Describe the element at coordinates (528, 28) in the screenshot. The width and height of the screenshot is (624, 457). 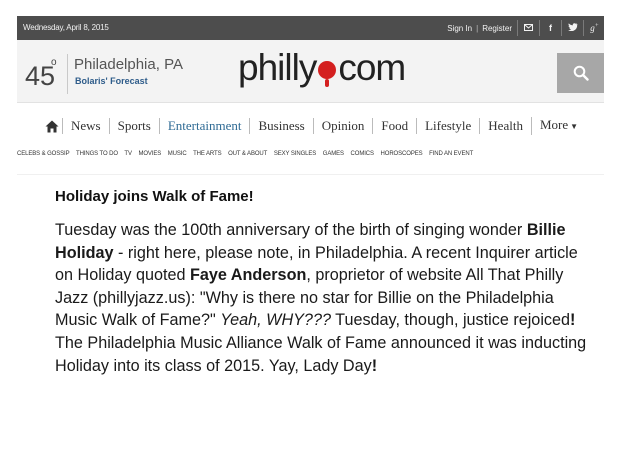
I see `mail-icon` at that location.